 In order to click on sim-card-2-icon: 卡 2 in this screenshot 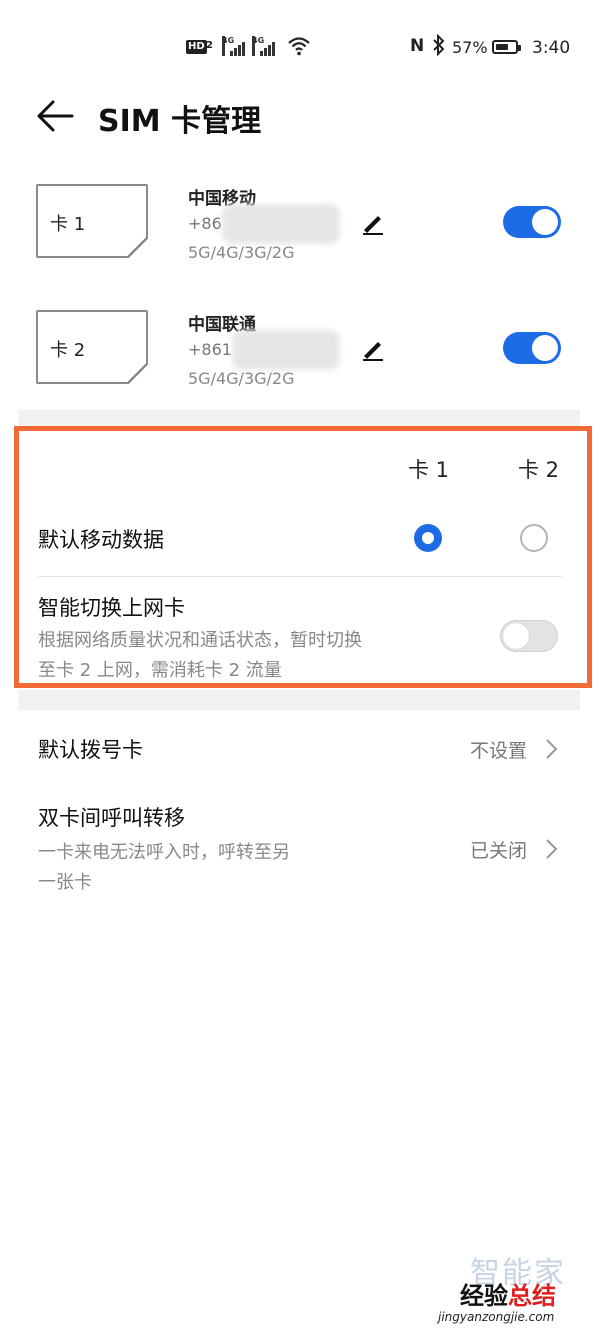, I will do `click(92, 347)`.